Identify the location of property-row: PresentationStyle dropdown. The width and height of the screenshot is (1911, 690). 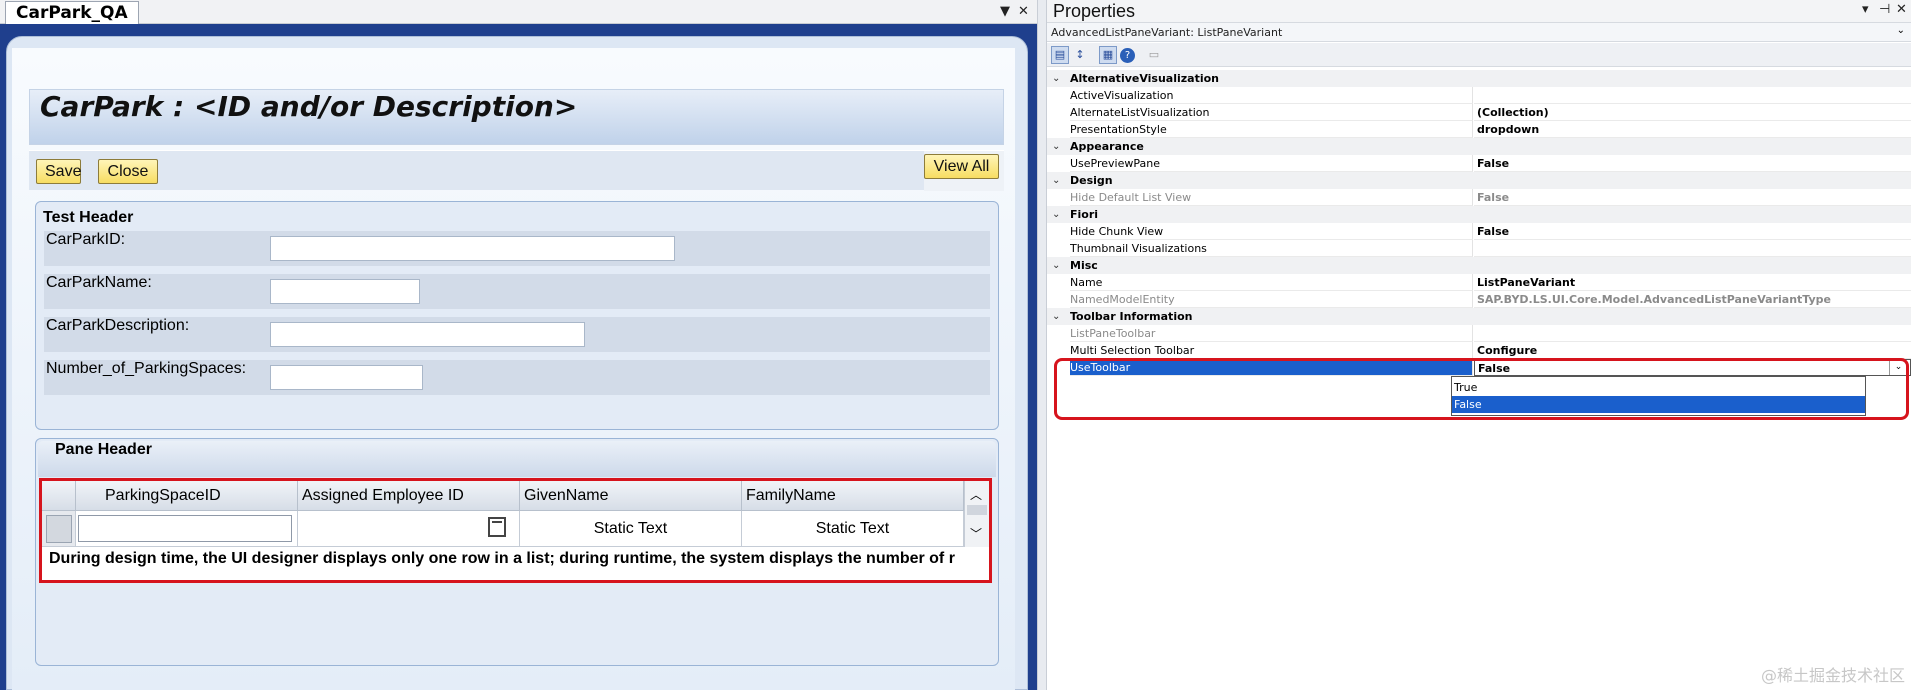
(1479, 129).